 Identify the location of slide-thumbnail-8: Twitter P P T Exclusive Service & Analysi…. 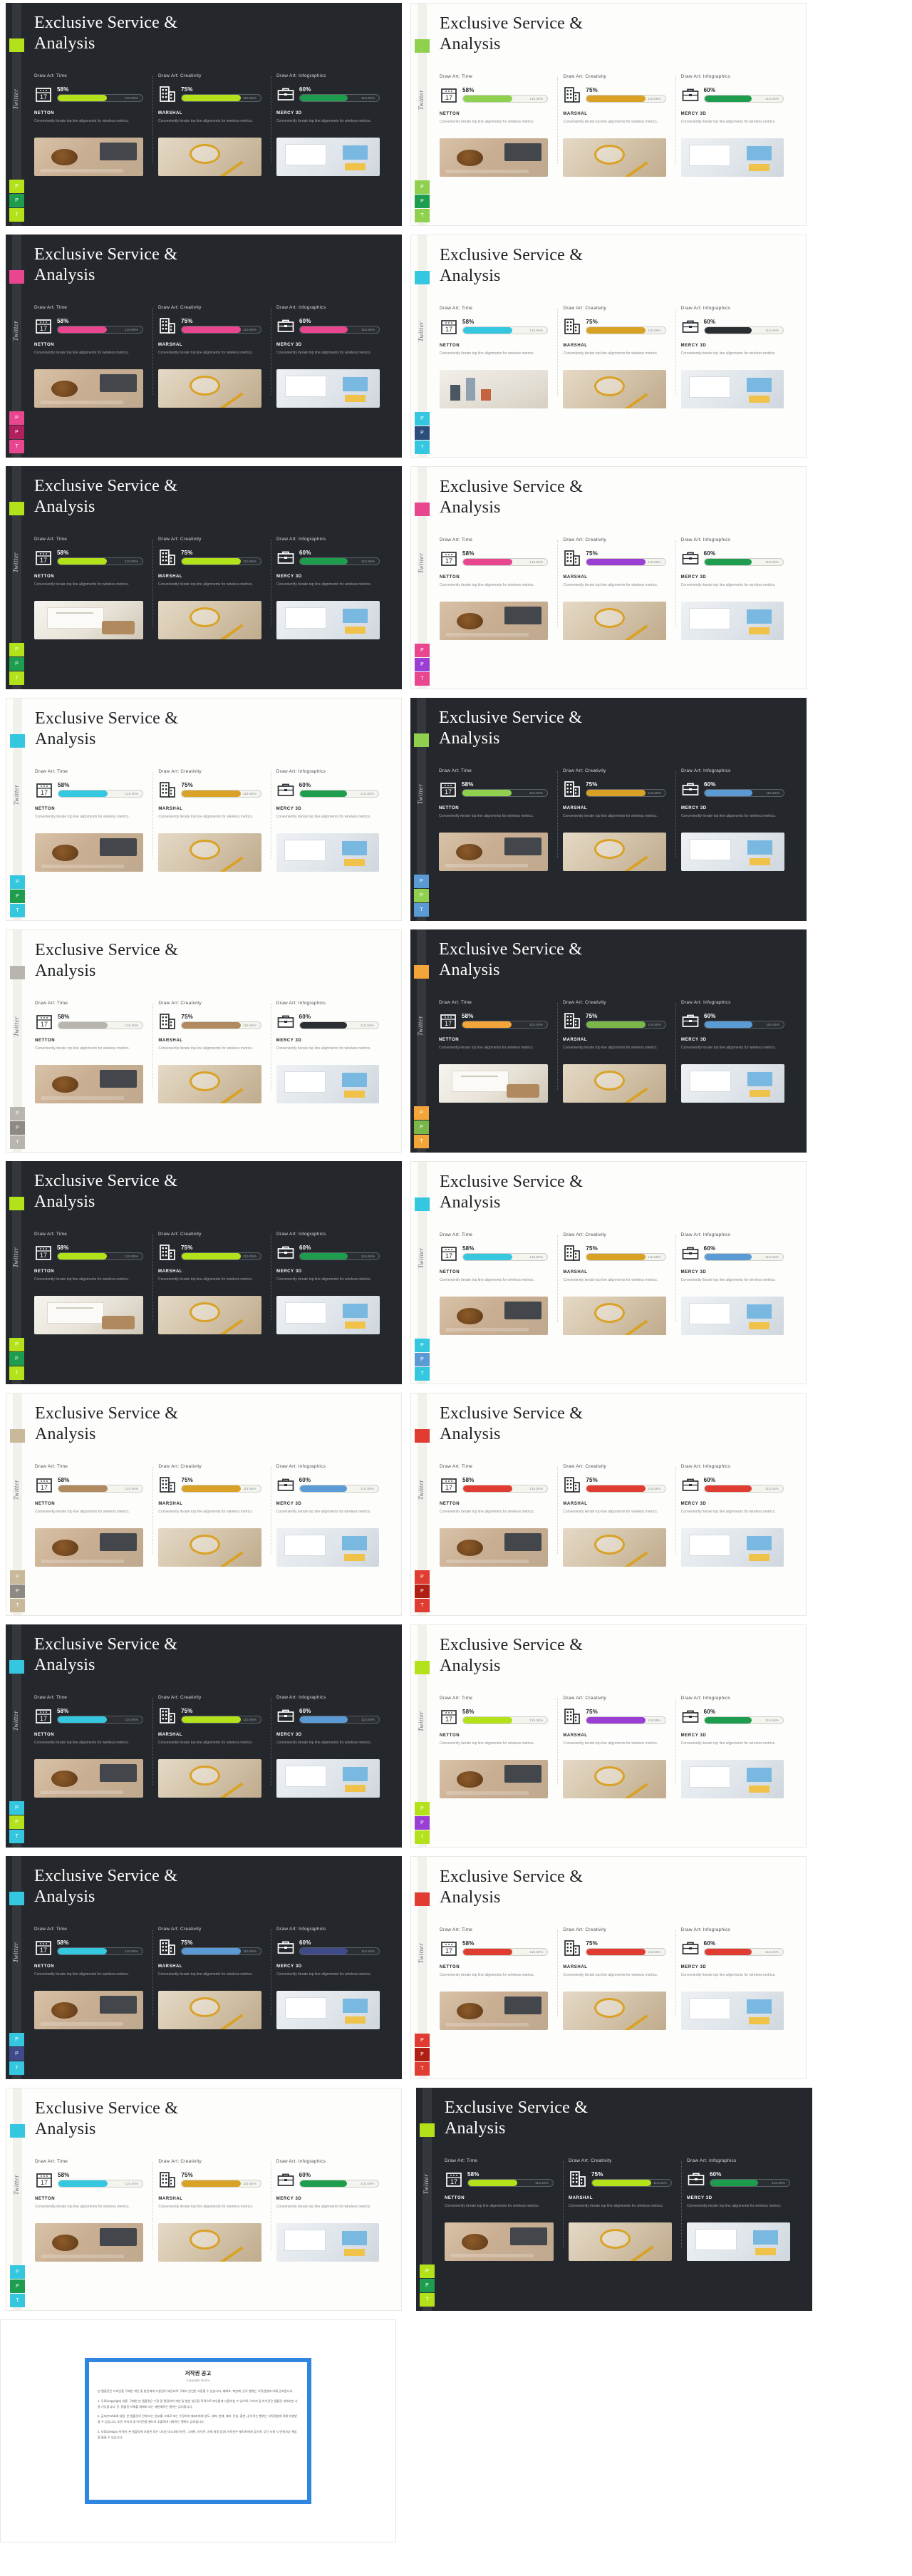
(608, 809).